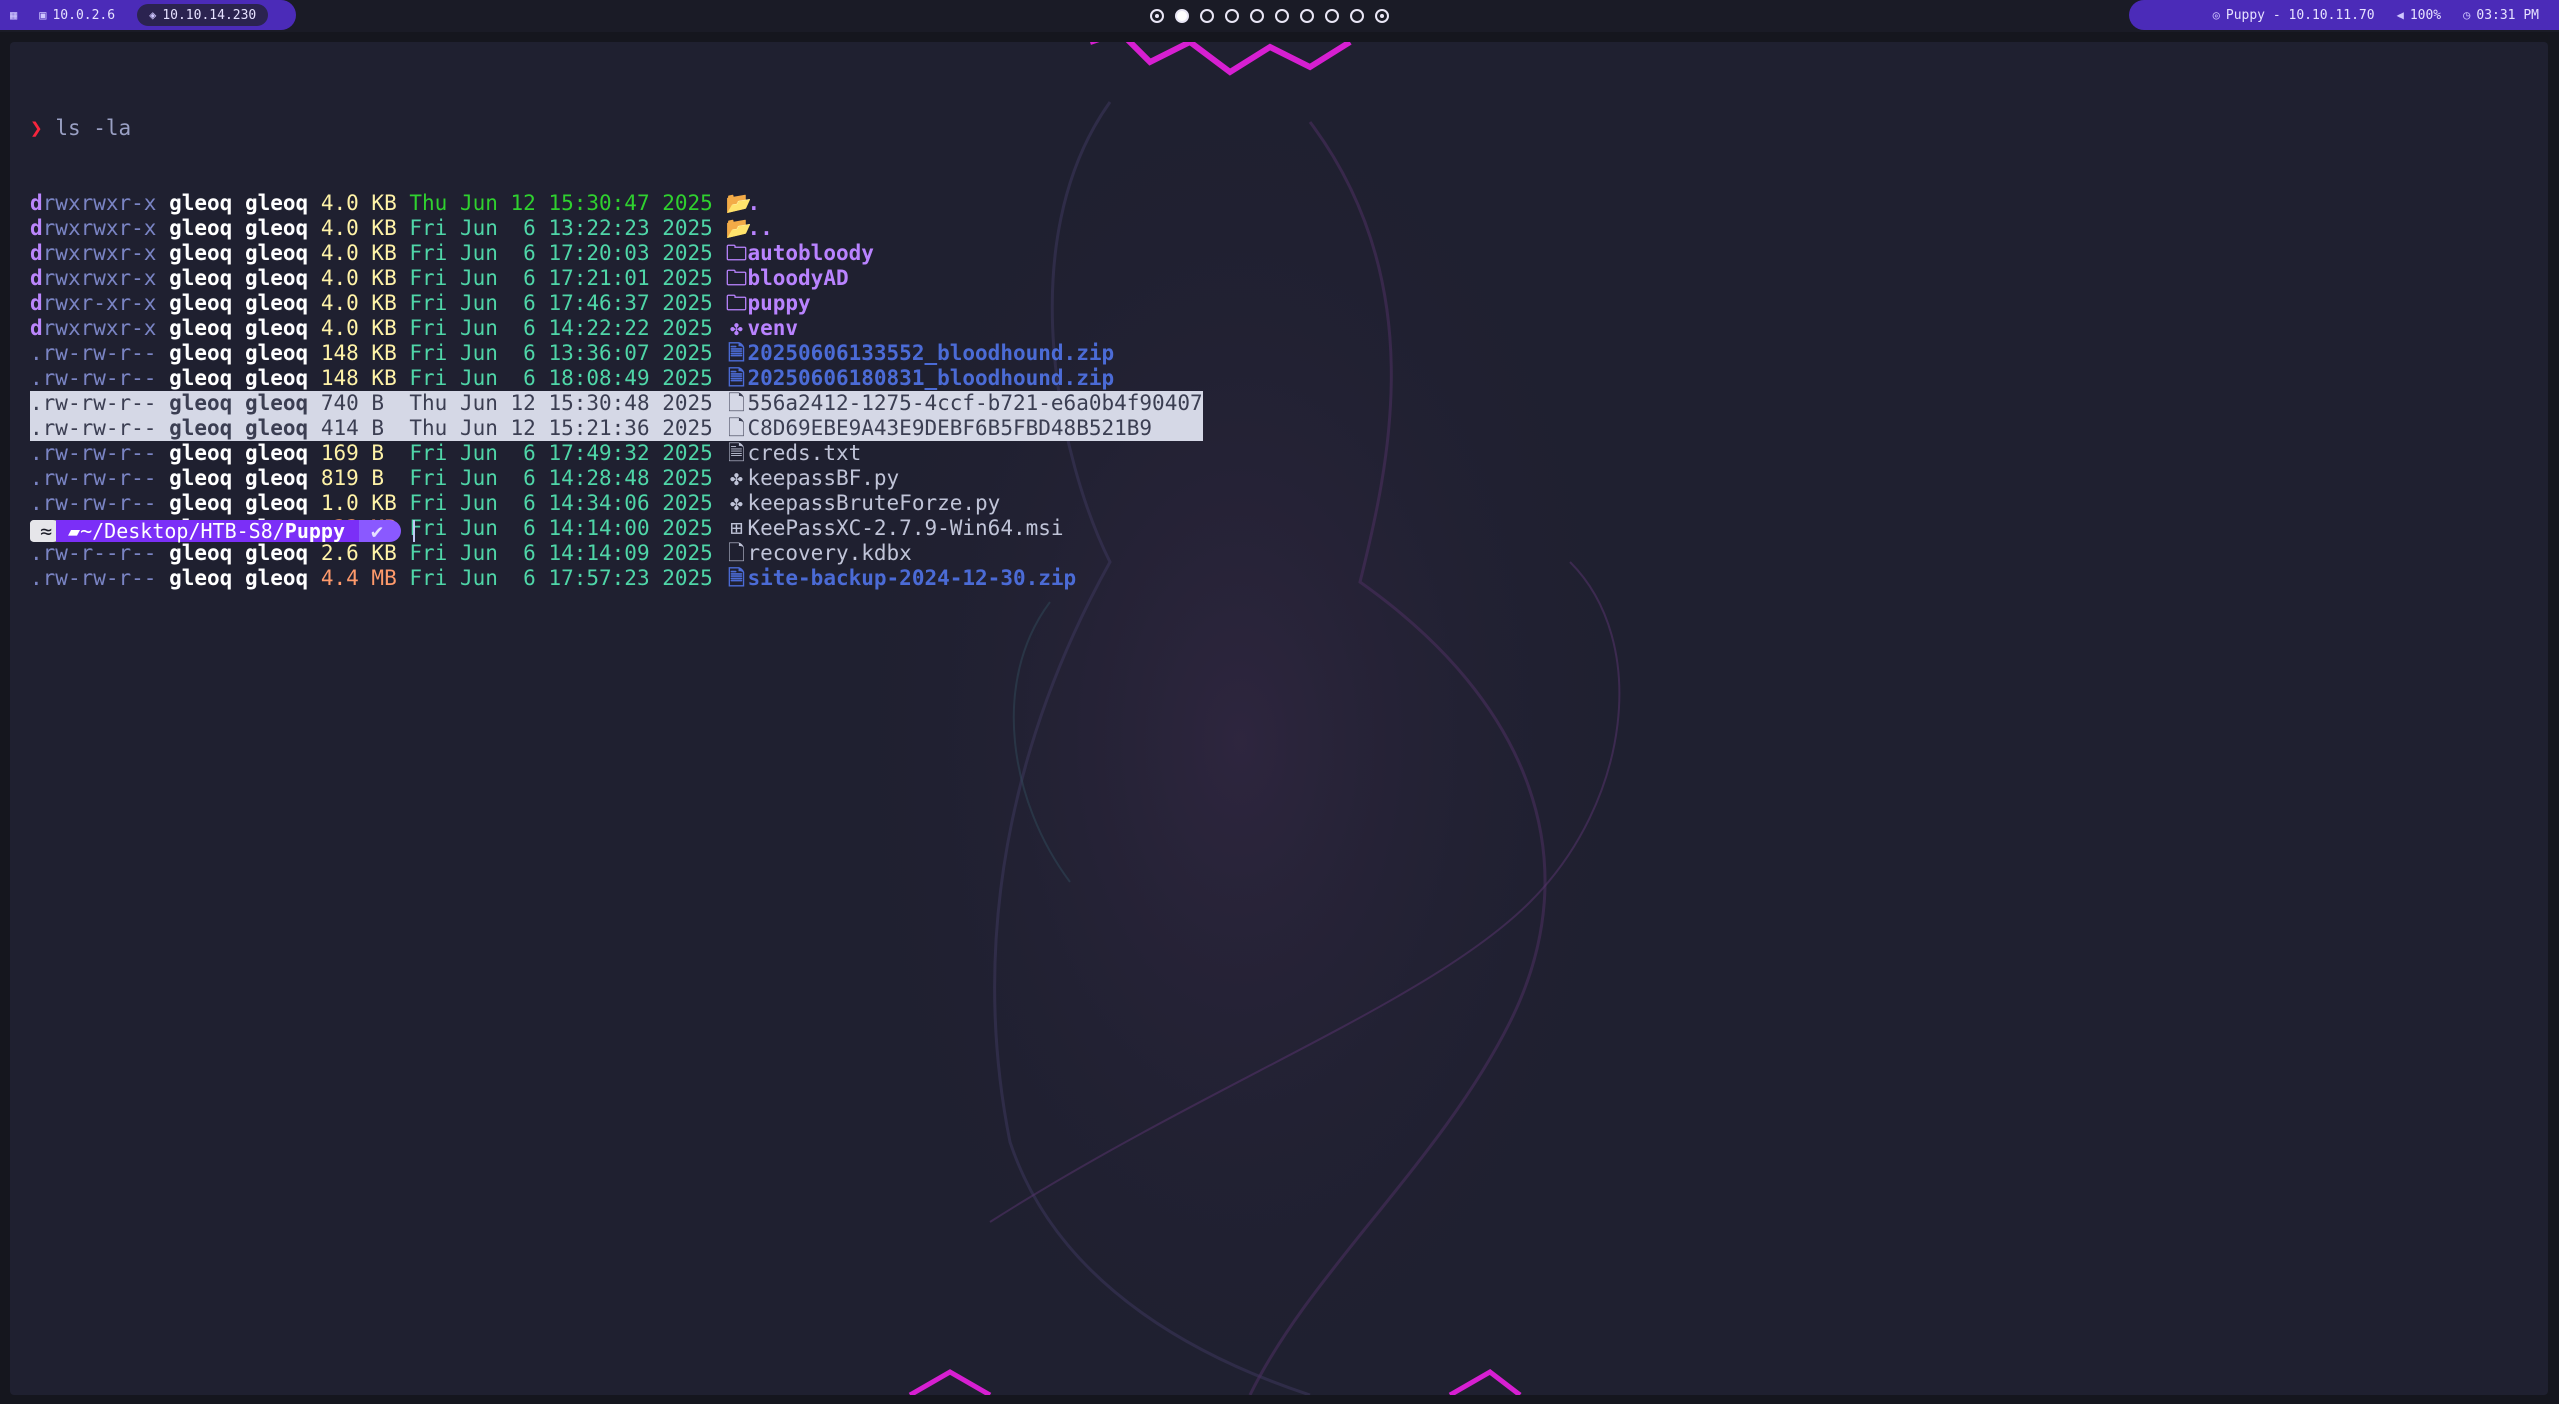 The height and width of the screenshot is (1404, 2559). I want to click on modified-date: Fri Jun 6 14:14:09 2025, so click(561, 553).